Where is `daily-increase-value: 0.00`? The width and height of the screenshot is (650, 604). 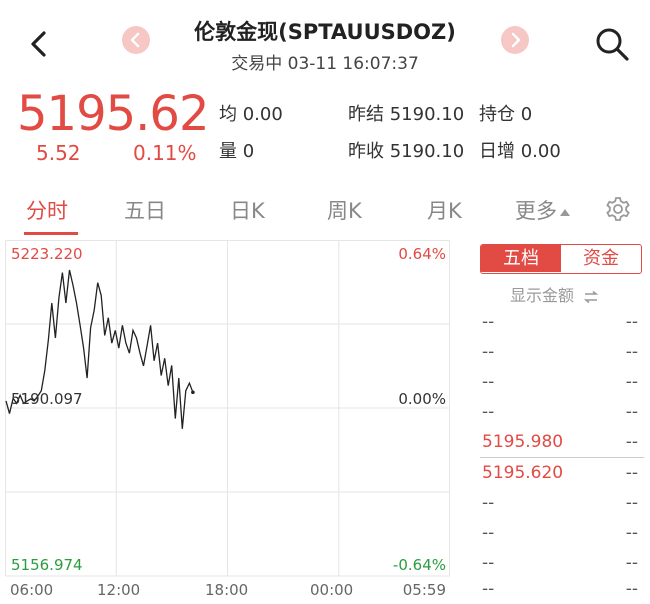
daily-increase-value: 0.00 is located at coordinates (540, 151).